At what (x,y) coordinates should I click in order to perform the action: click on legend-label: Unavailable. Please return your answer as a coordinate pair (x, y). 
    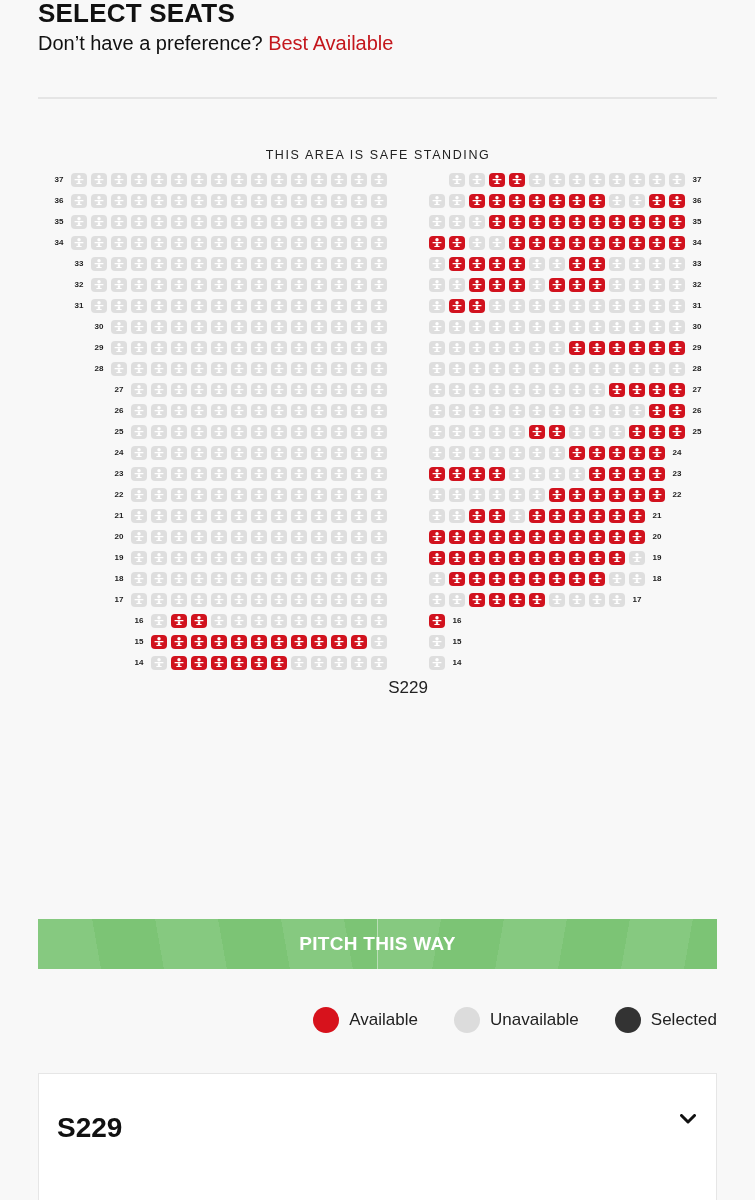
    Looking at the image, I should click on (534, 1020).